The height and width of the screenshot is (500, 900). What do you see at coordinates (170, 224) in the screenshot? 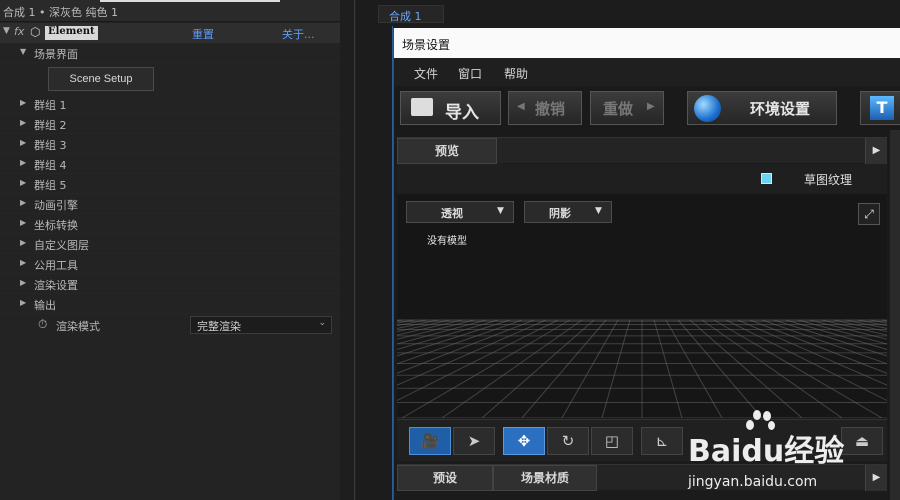
I see `group-row: ▶ 坐标转换` at bounding box center [170, 224].